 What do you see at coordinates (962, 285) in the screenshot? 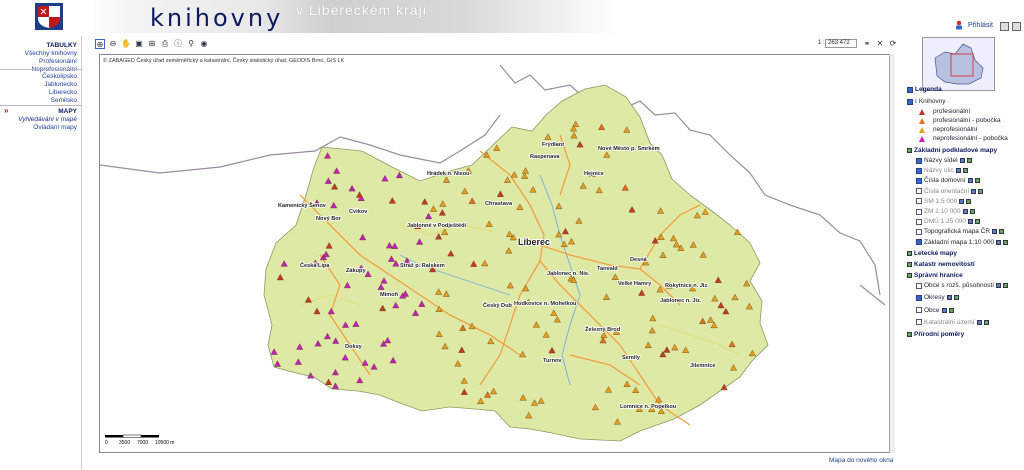
I see `admin-layers-item: Obce s rozš. působností` at bounding box center [962, 285].